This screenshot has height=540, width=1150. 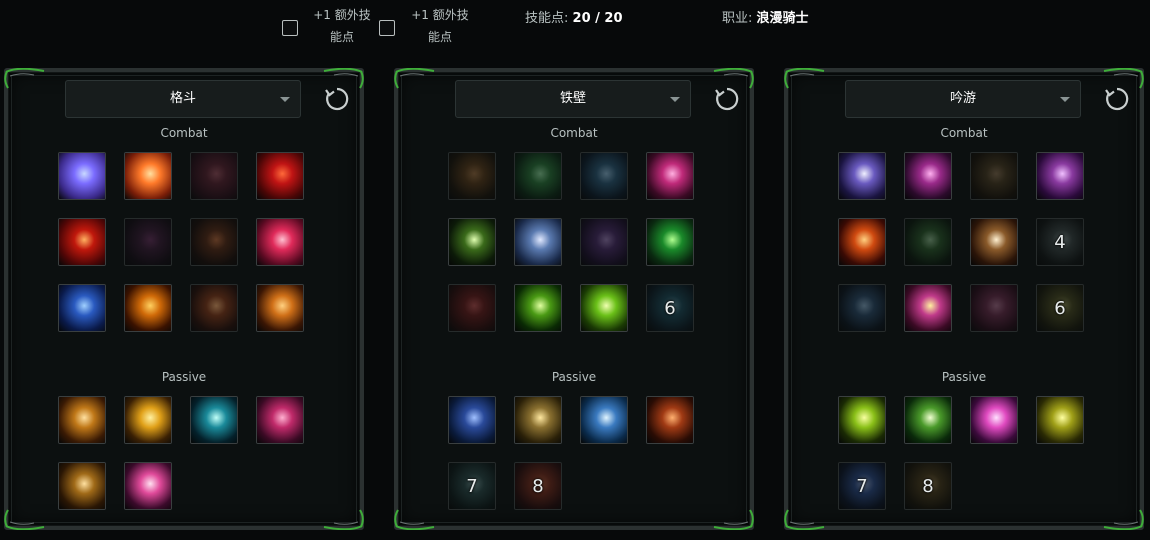 I want to click on class-value: 浪漫骑士, so click(x=782, y=18).